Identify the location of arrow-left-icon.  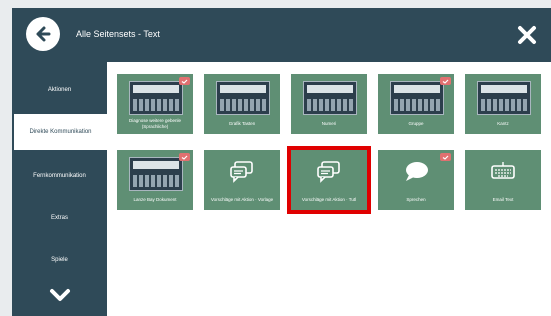
(43, 34).